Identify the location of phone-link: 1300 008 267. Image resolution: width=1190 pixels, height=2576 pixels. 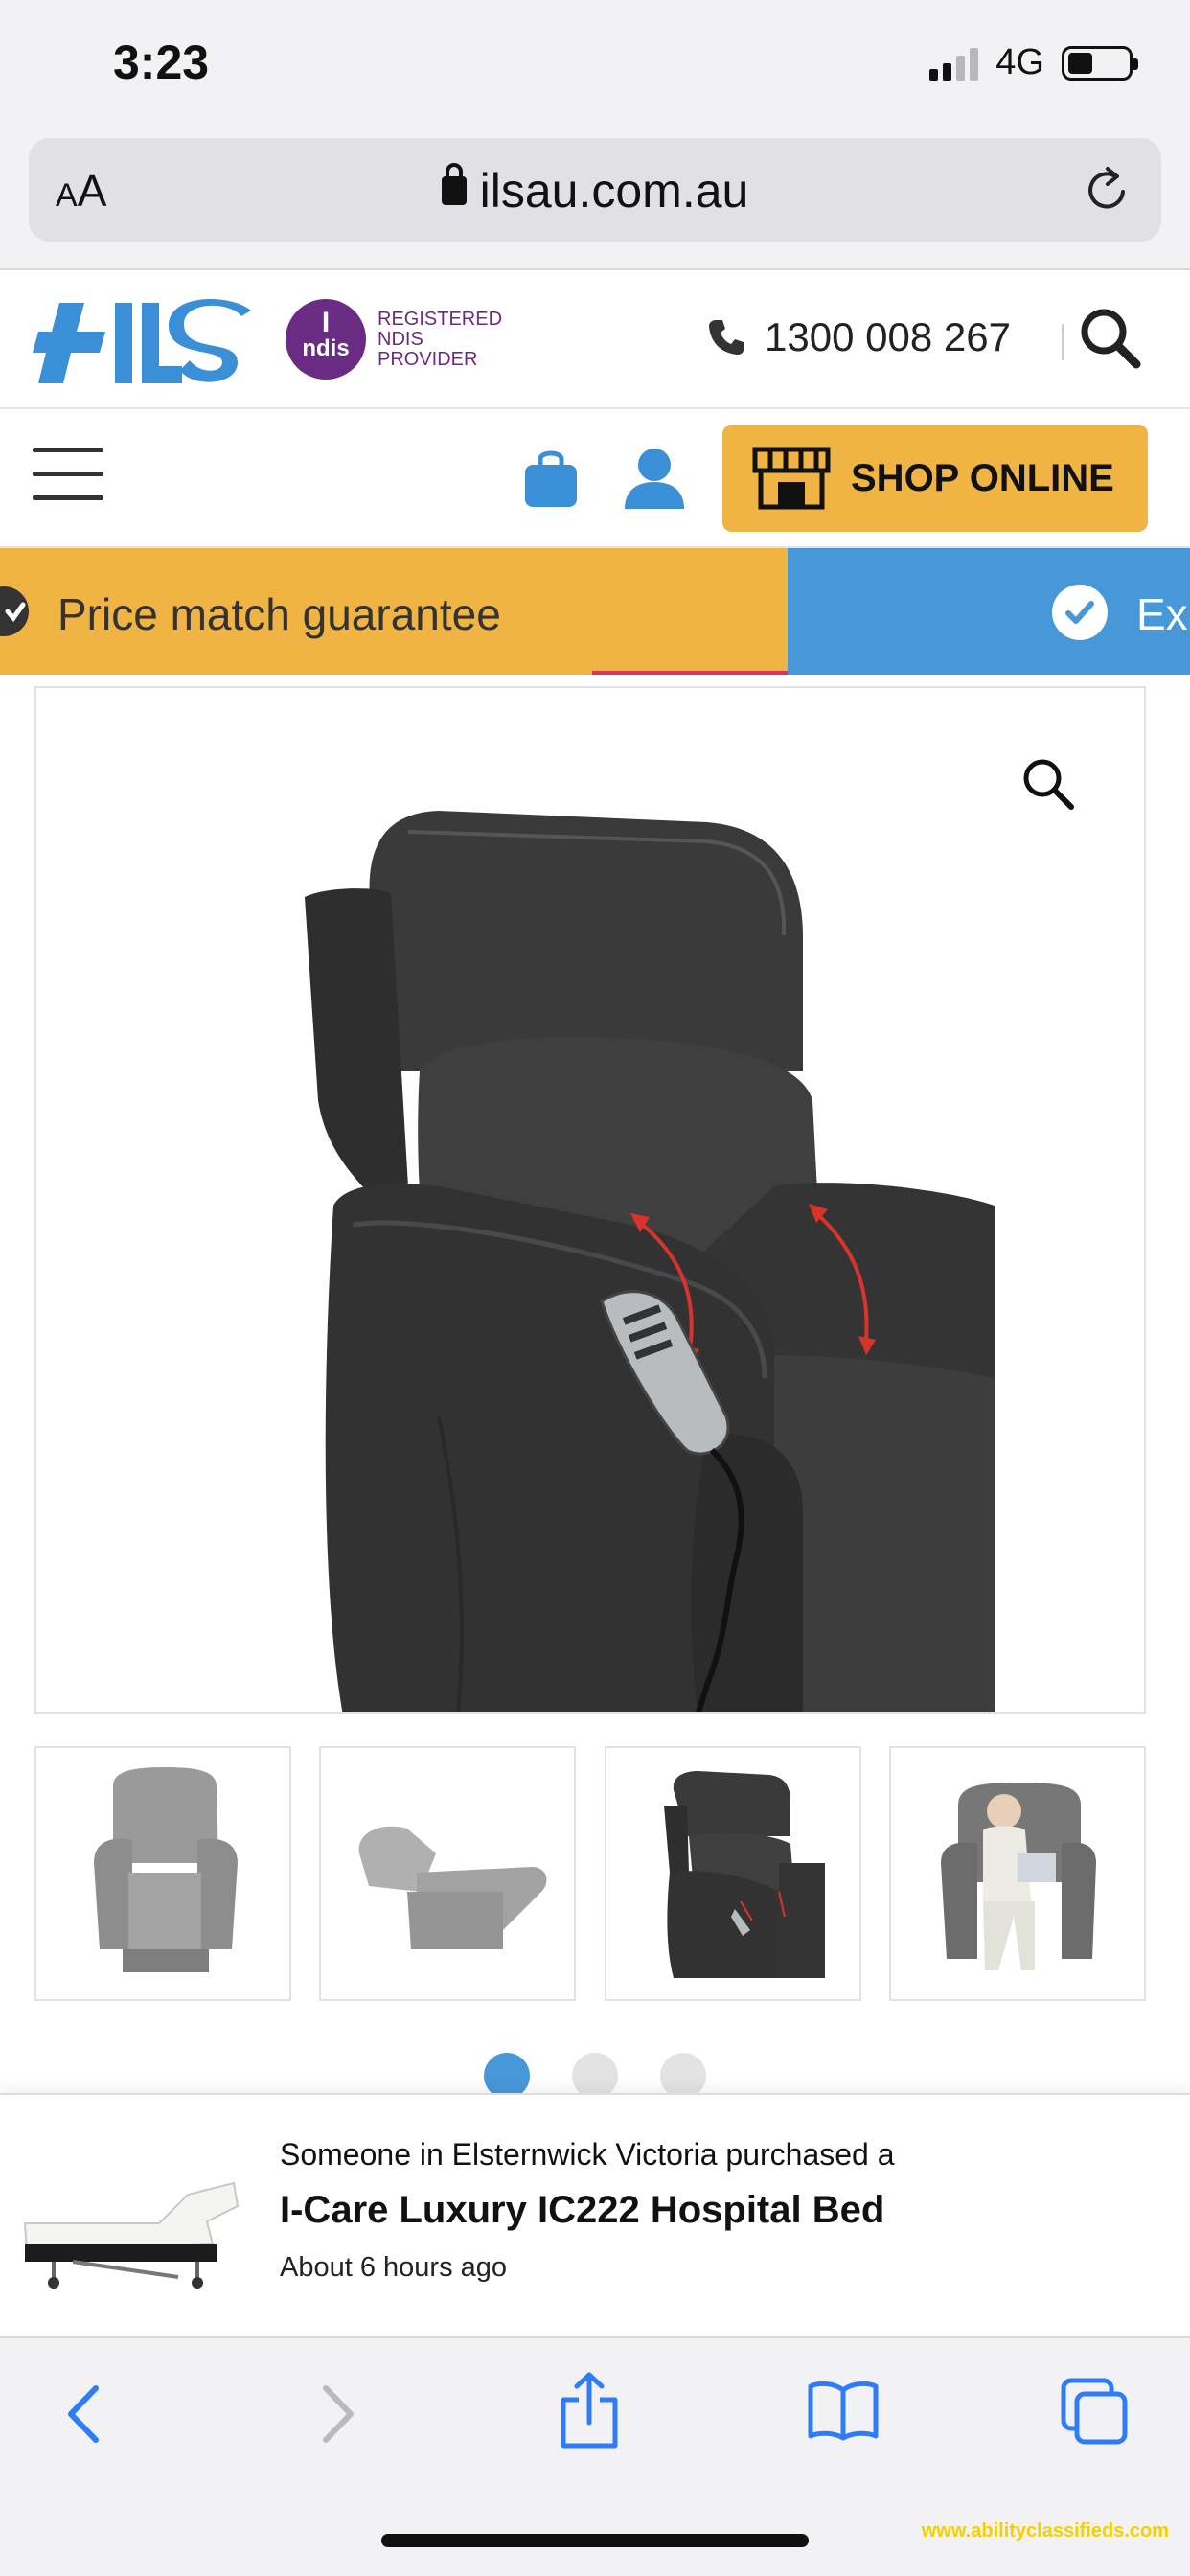
(859, 337).